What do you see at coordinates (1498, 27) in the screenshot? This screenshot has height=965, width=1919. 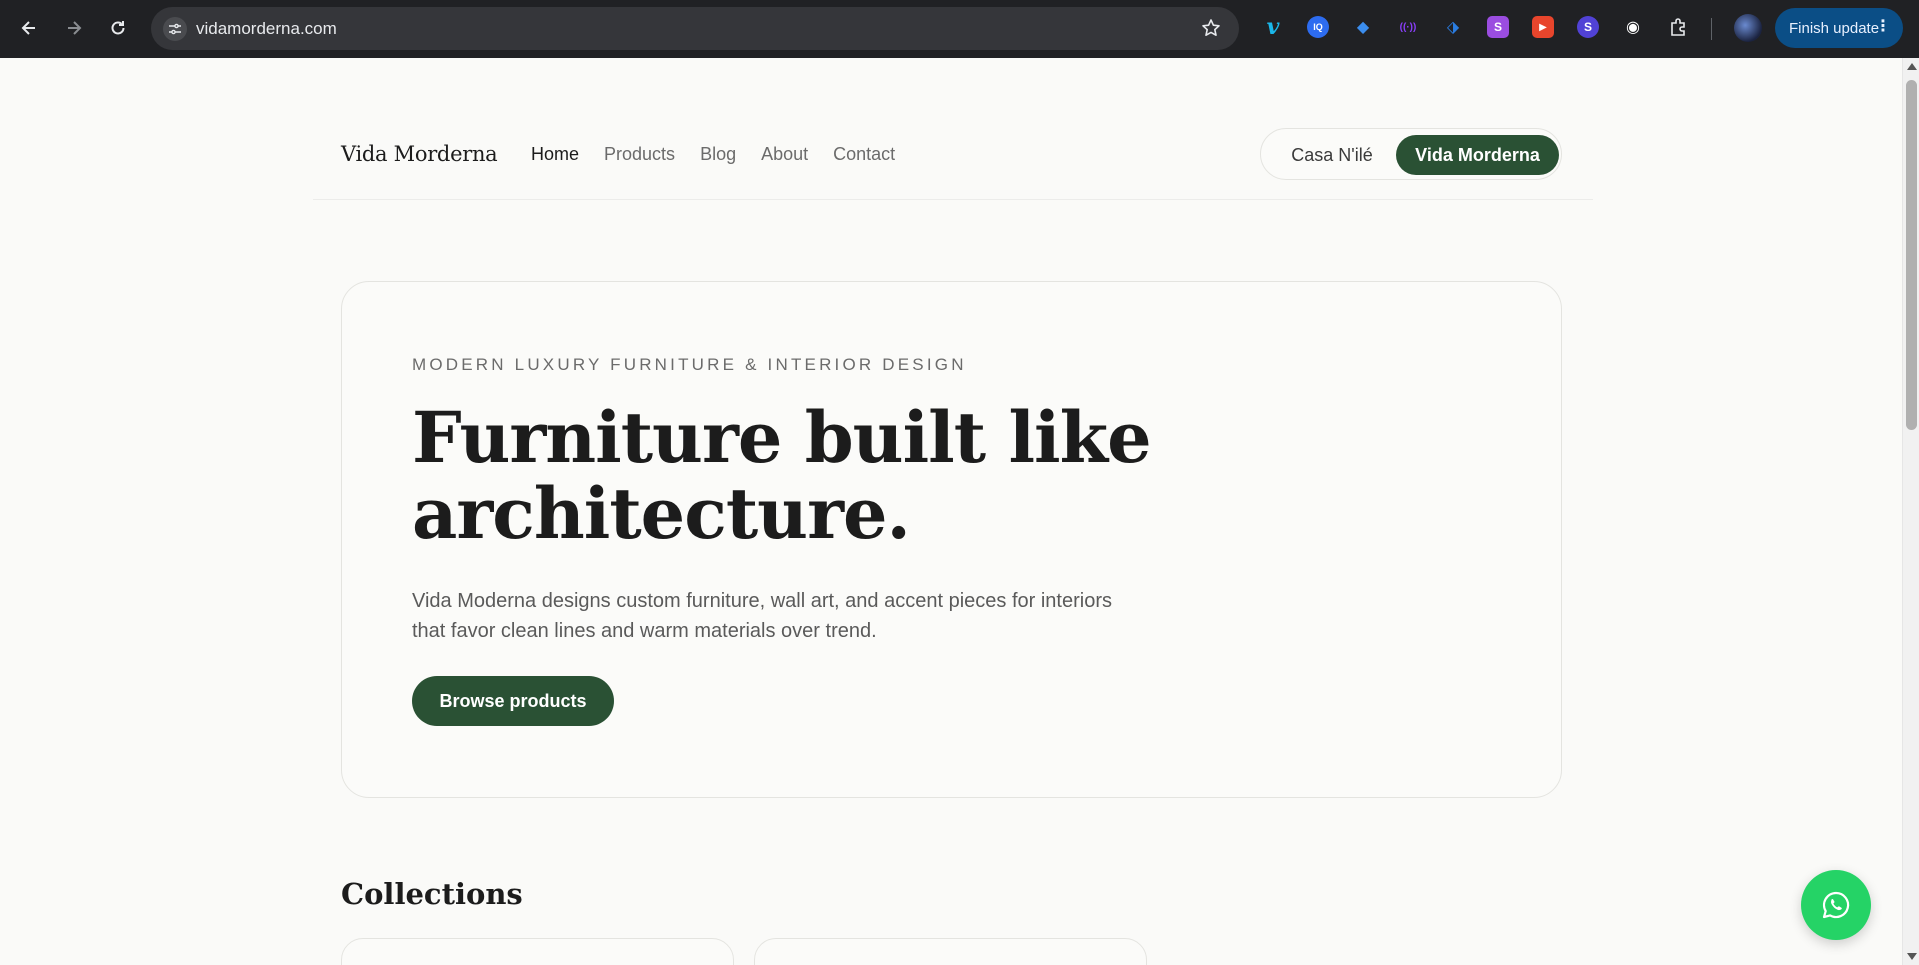 I see `s-purple-icon: S` at bounding box center [1498, 27].